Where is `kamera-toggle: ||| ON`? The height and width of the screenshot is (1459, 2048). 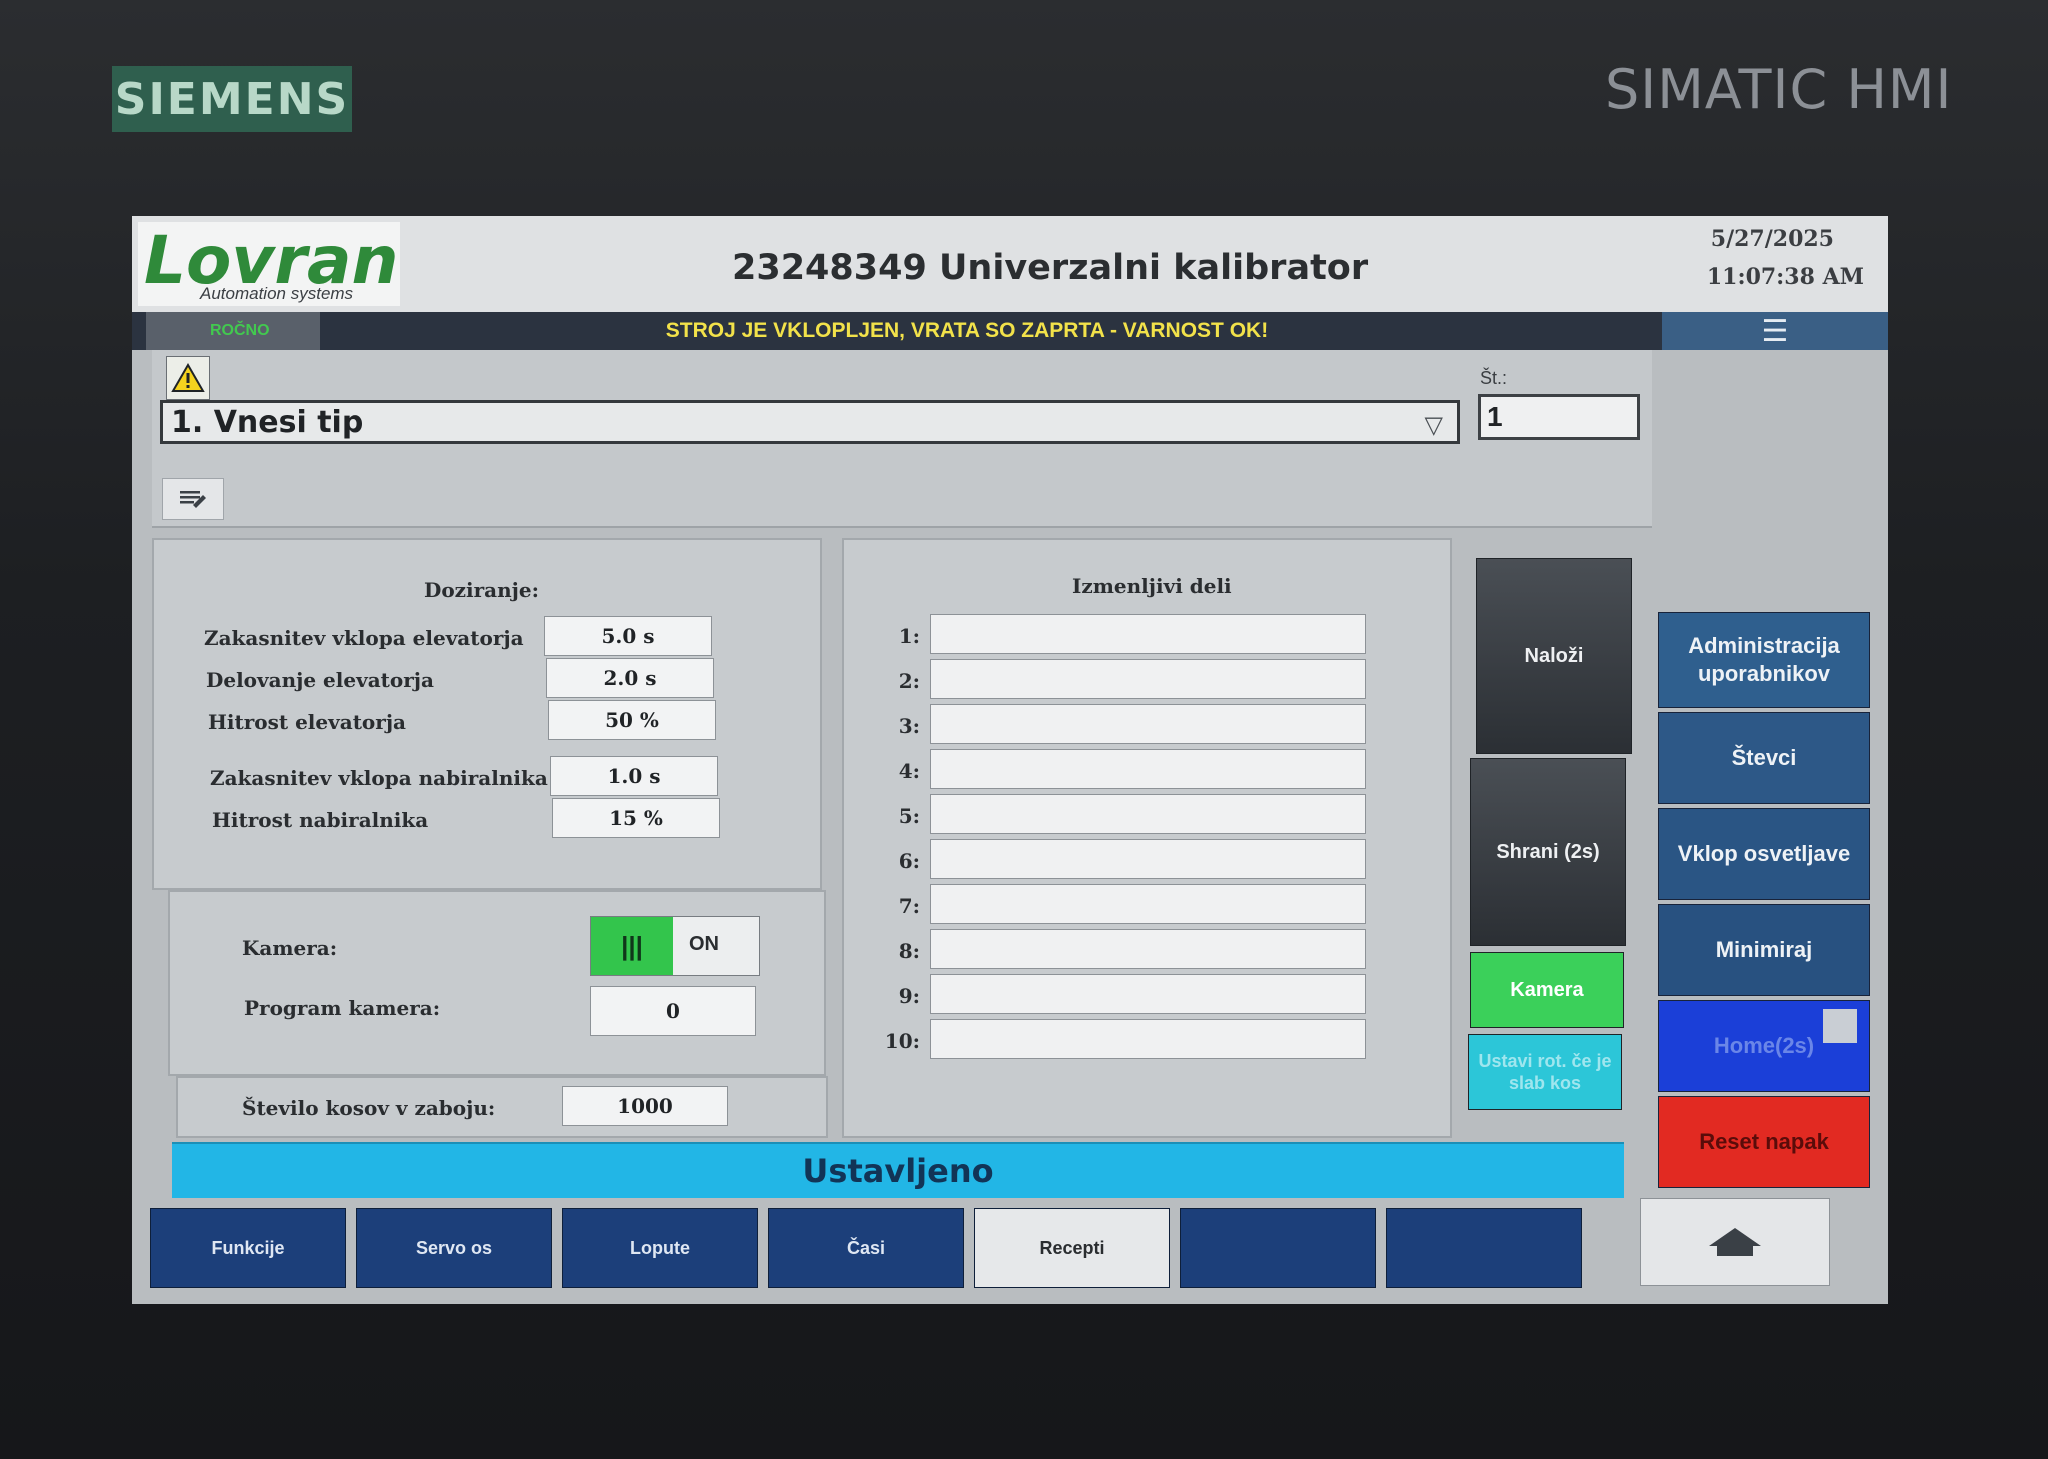 kamera-toggle: ||| ON is located at coordinates (675, 946).